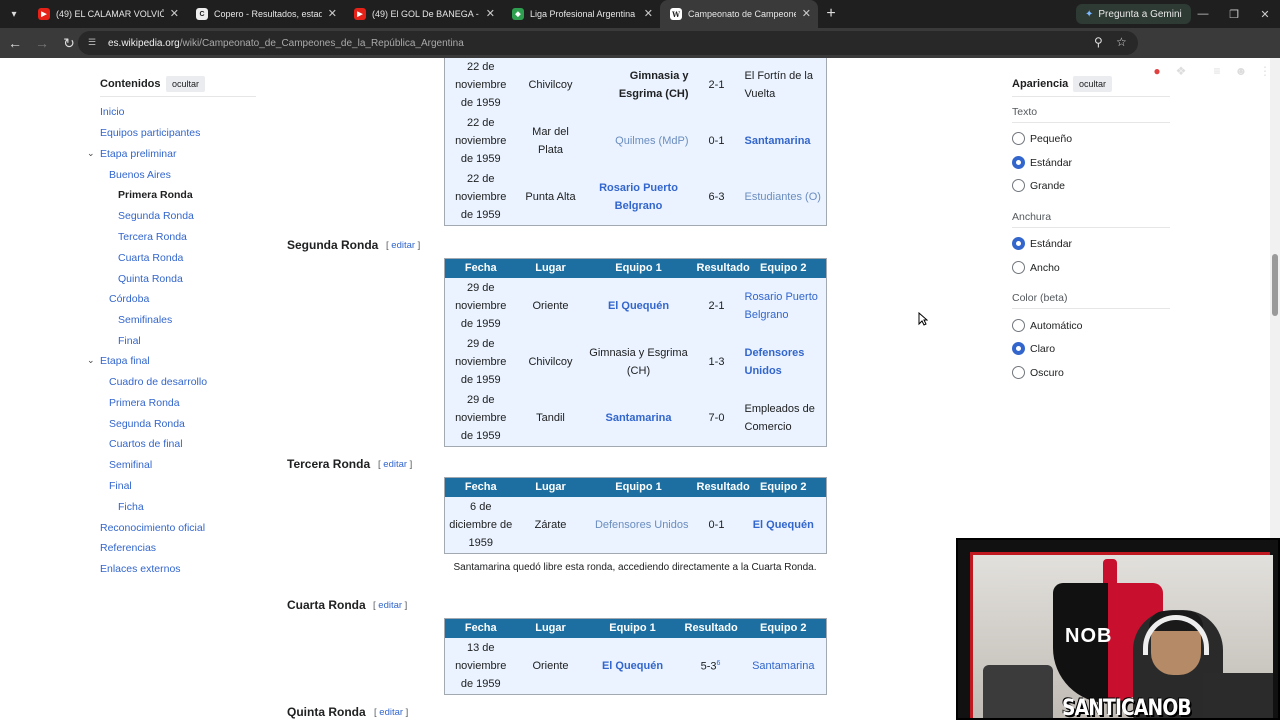  I want to click on toc-item-etapa-preliminar: Etapa preliminar, so click(138, 154).